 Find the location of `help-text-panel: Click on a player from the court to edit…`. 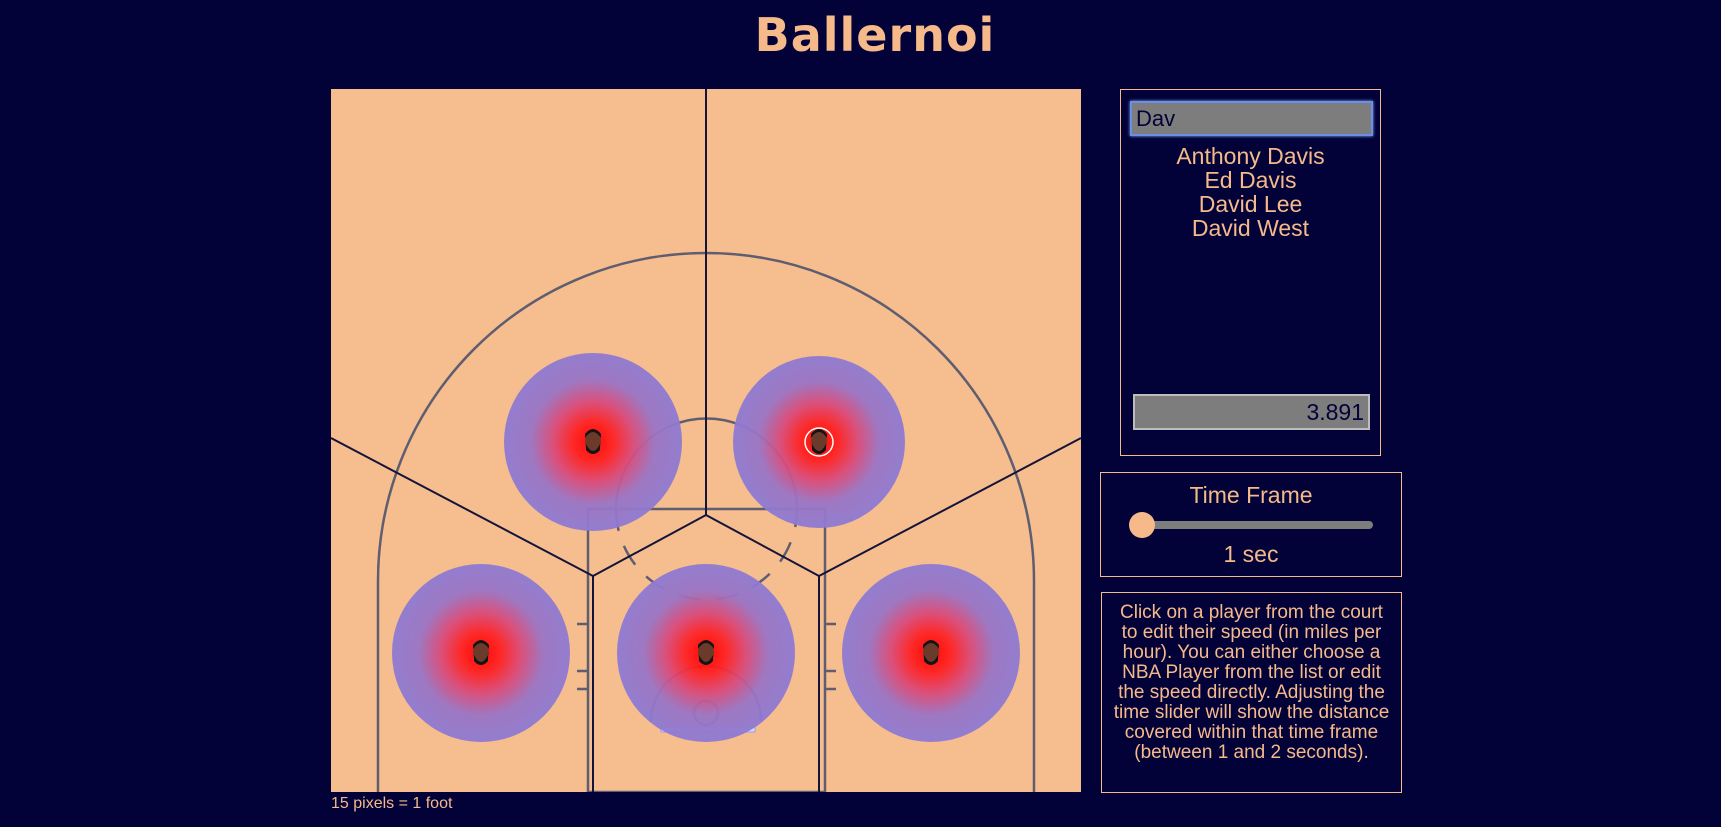

help-text-panel: Click on a player from the court to edit… is located at coordinates (1251, 692).